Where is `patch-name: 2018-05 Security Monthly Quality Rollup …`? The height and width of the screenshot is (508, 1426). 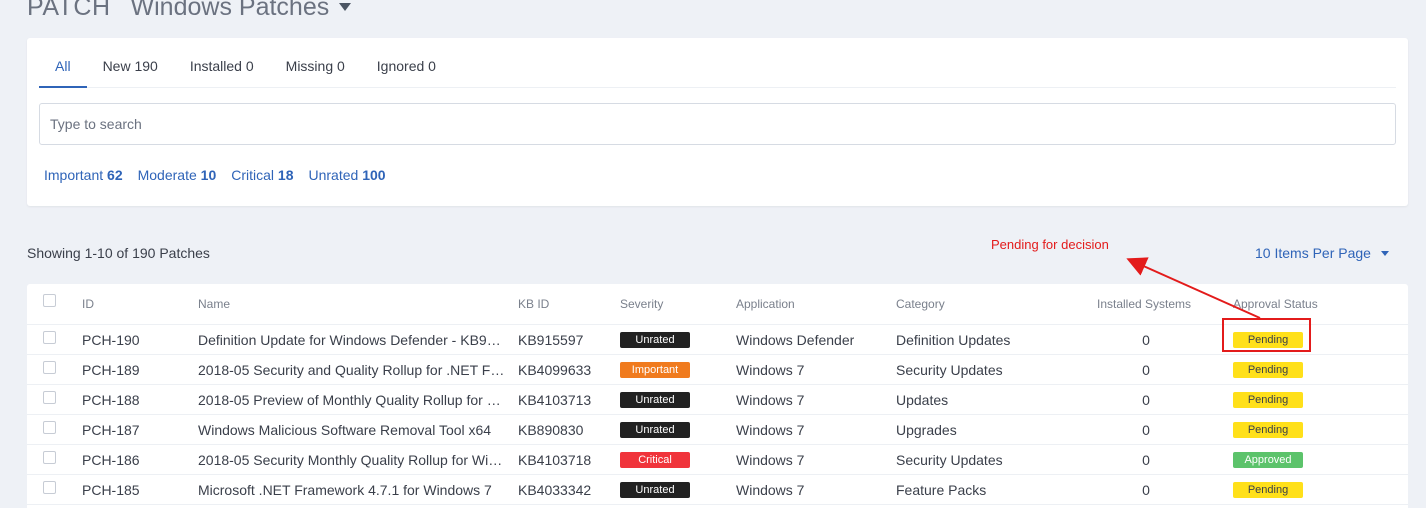
patch-name: 2018-05 Security Monthly Quality Rollup … is located at coordinates (352, 460).